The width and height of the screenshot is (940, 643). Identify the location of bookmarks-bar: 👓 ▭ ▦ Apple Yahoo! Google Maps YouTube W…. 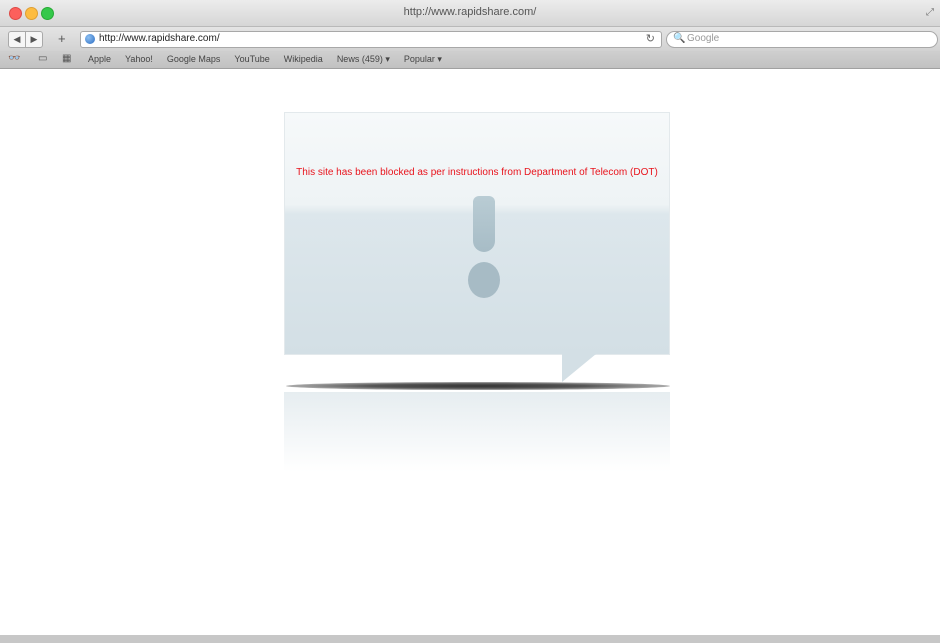
(470, 60).